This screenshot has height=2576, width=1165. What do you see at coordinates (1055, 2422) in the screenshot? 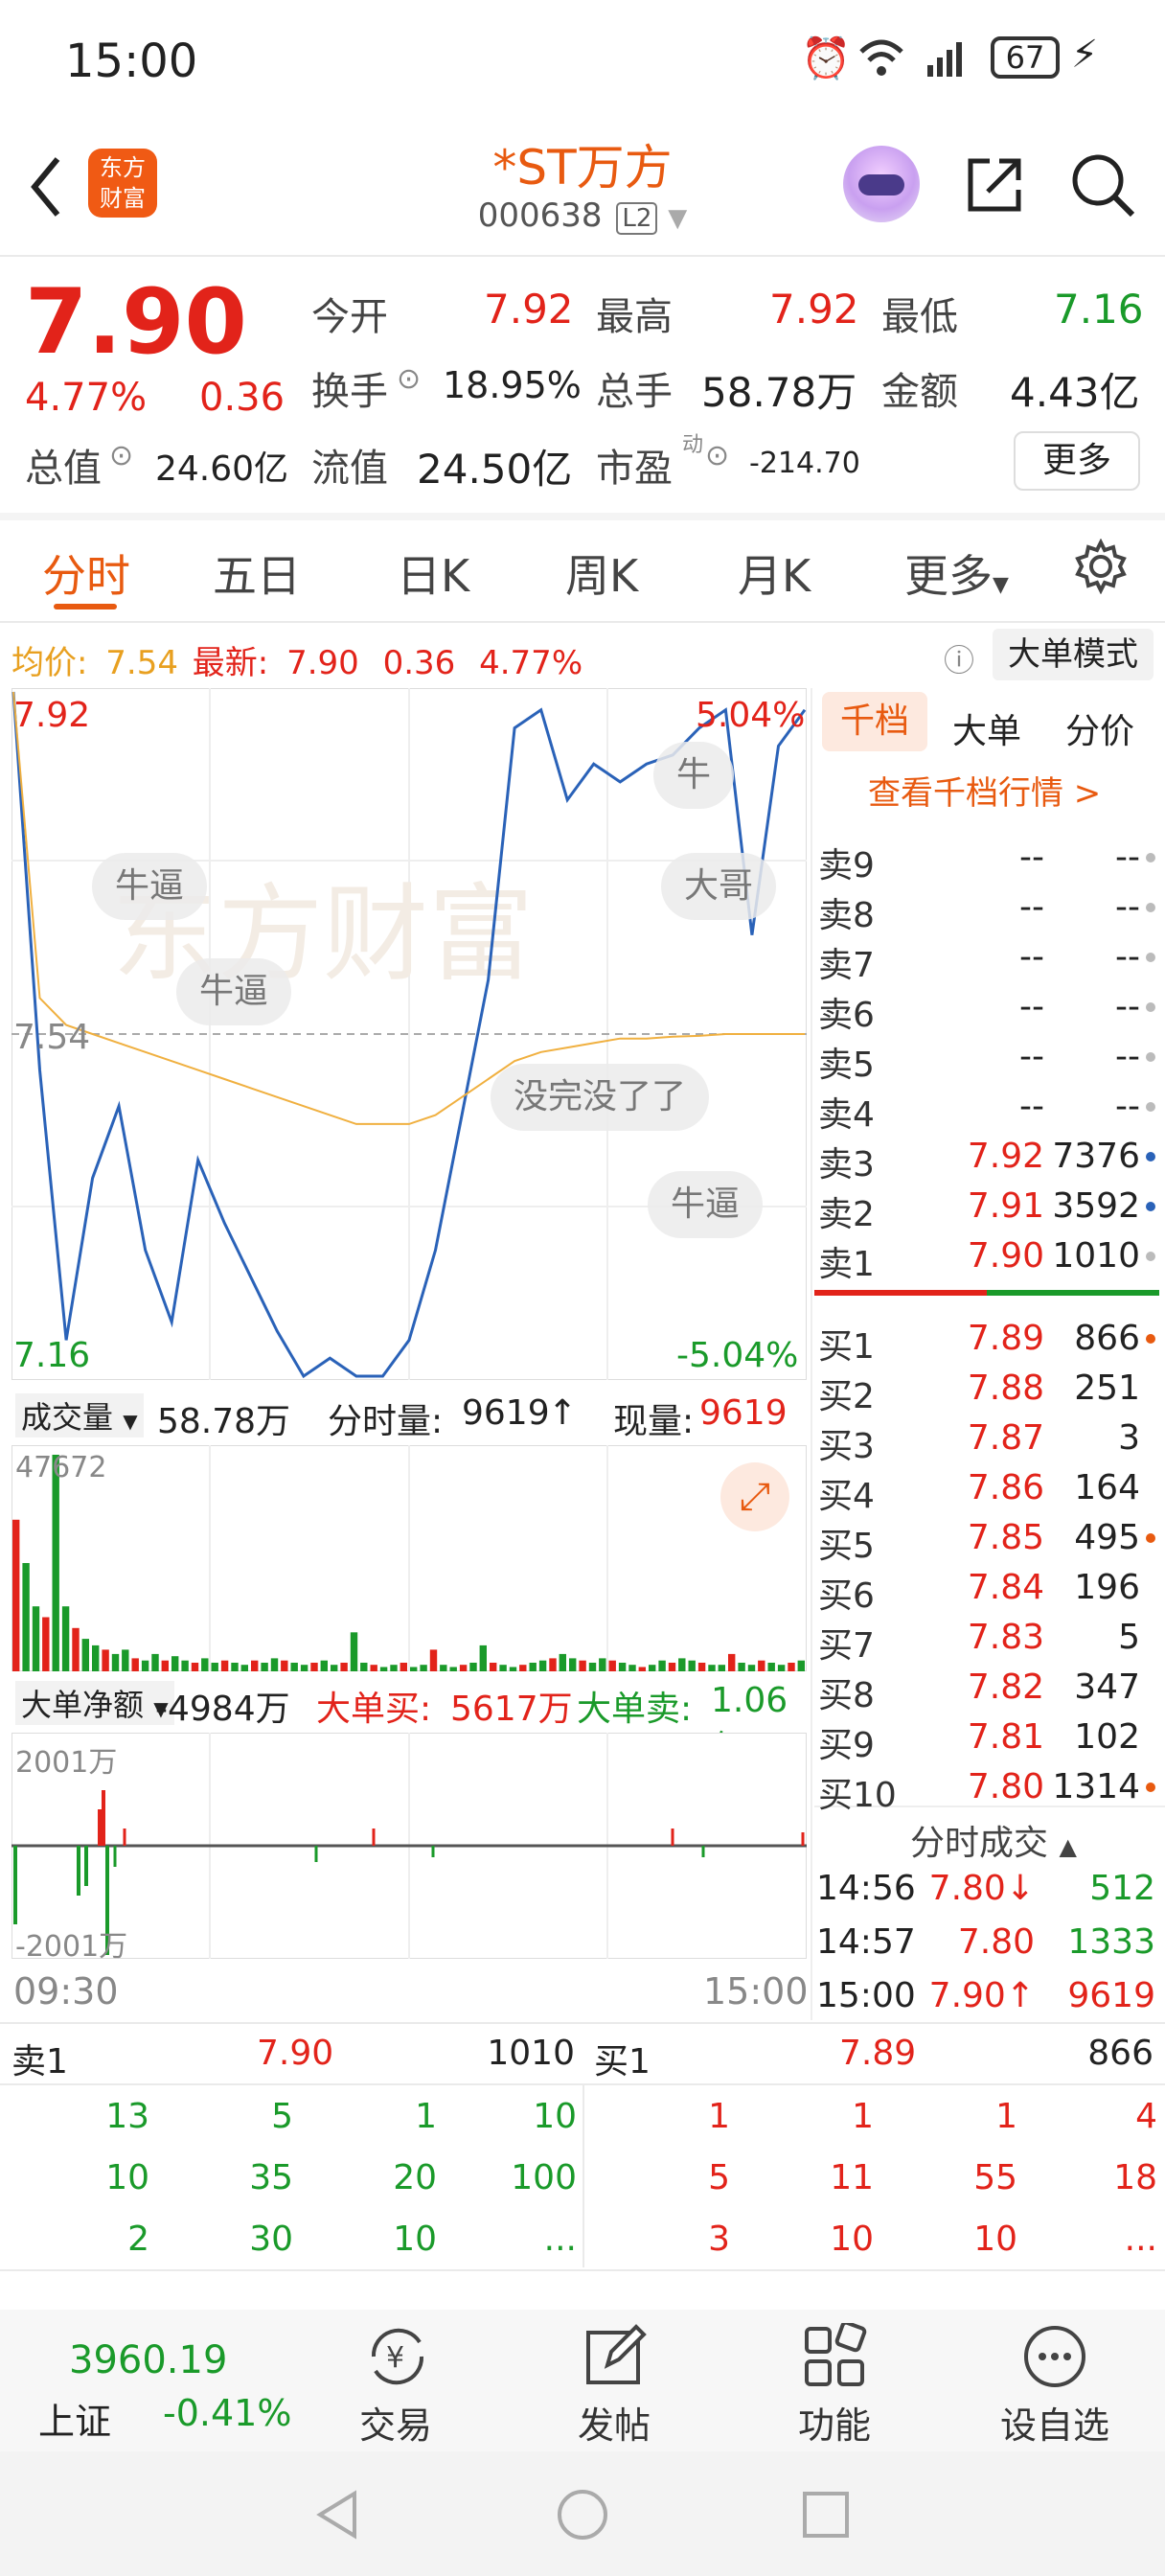
I see `nav-add-watchlist: 设自选` at bounding box center [1055, 2422].